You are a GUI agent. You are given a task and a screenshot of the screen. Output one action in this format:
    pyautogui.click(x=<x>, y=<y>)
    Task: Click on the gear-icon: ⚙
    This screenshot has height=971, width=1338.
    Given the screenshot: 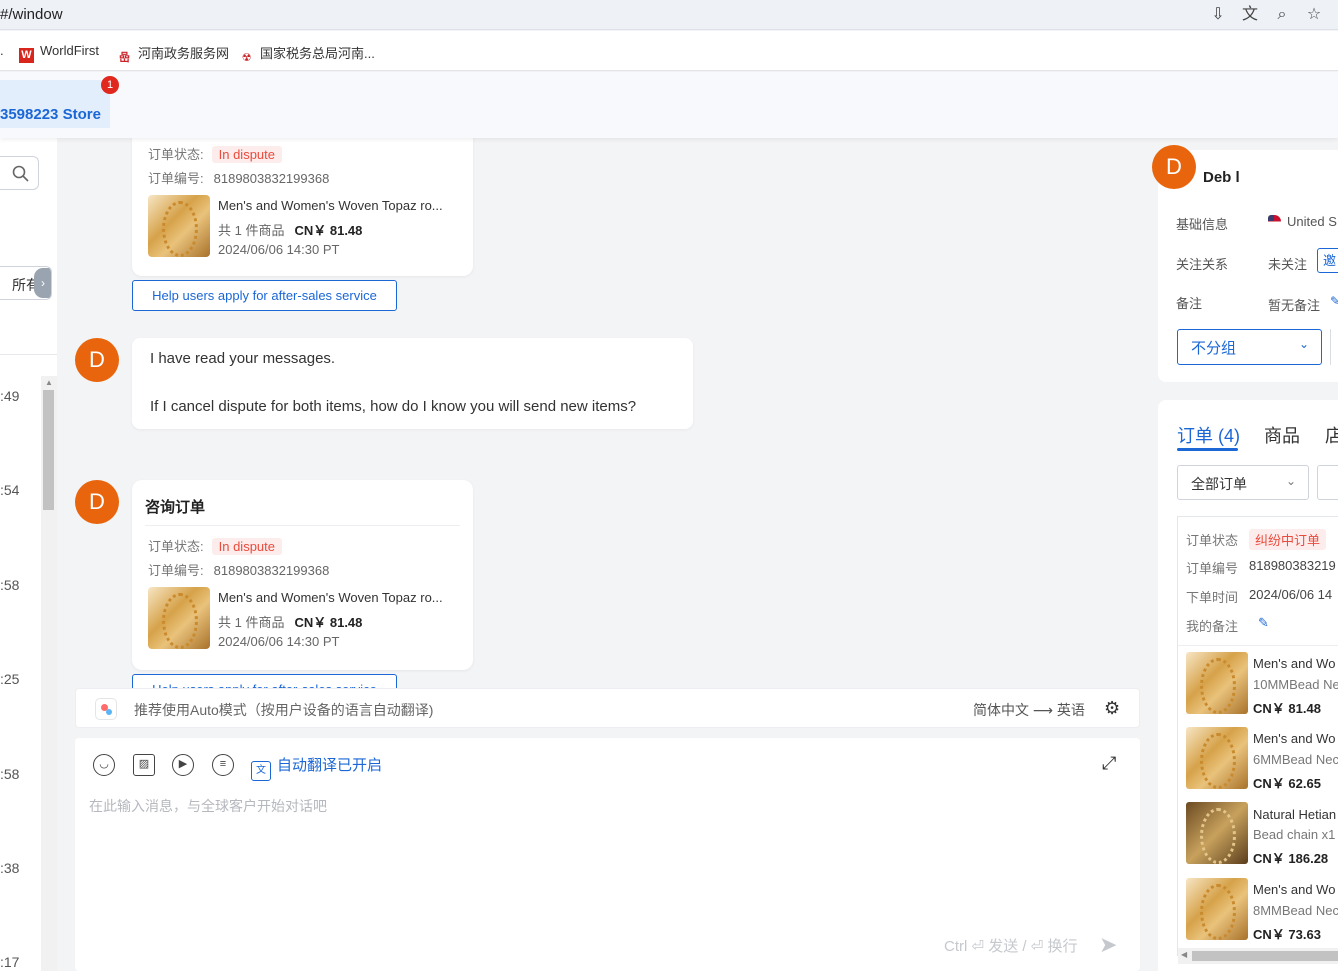 What is the action you would take?
    pyautogui.click(x=1112, y=708)
    